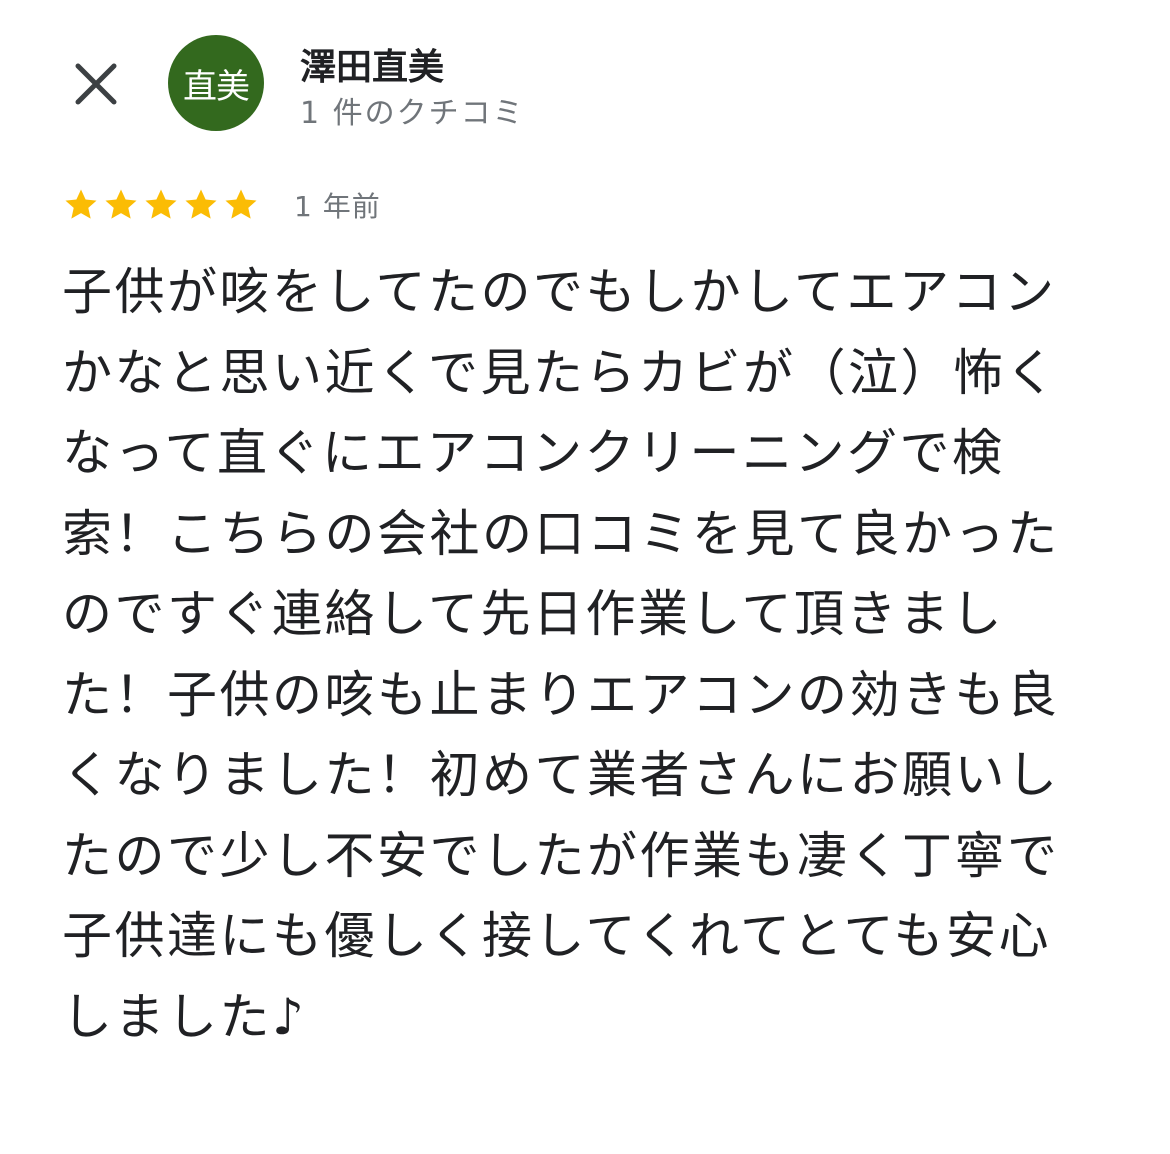  I want to click on review-time: 1 年前, so click(337, 206).